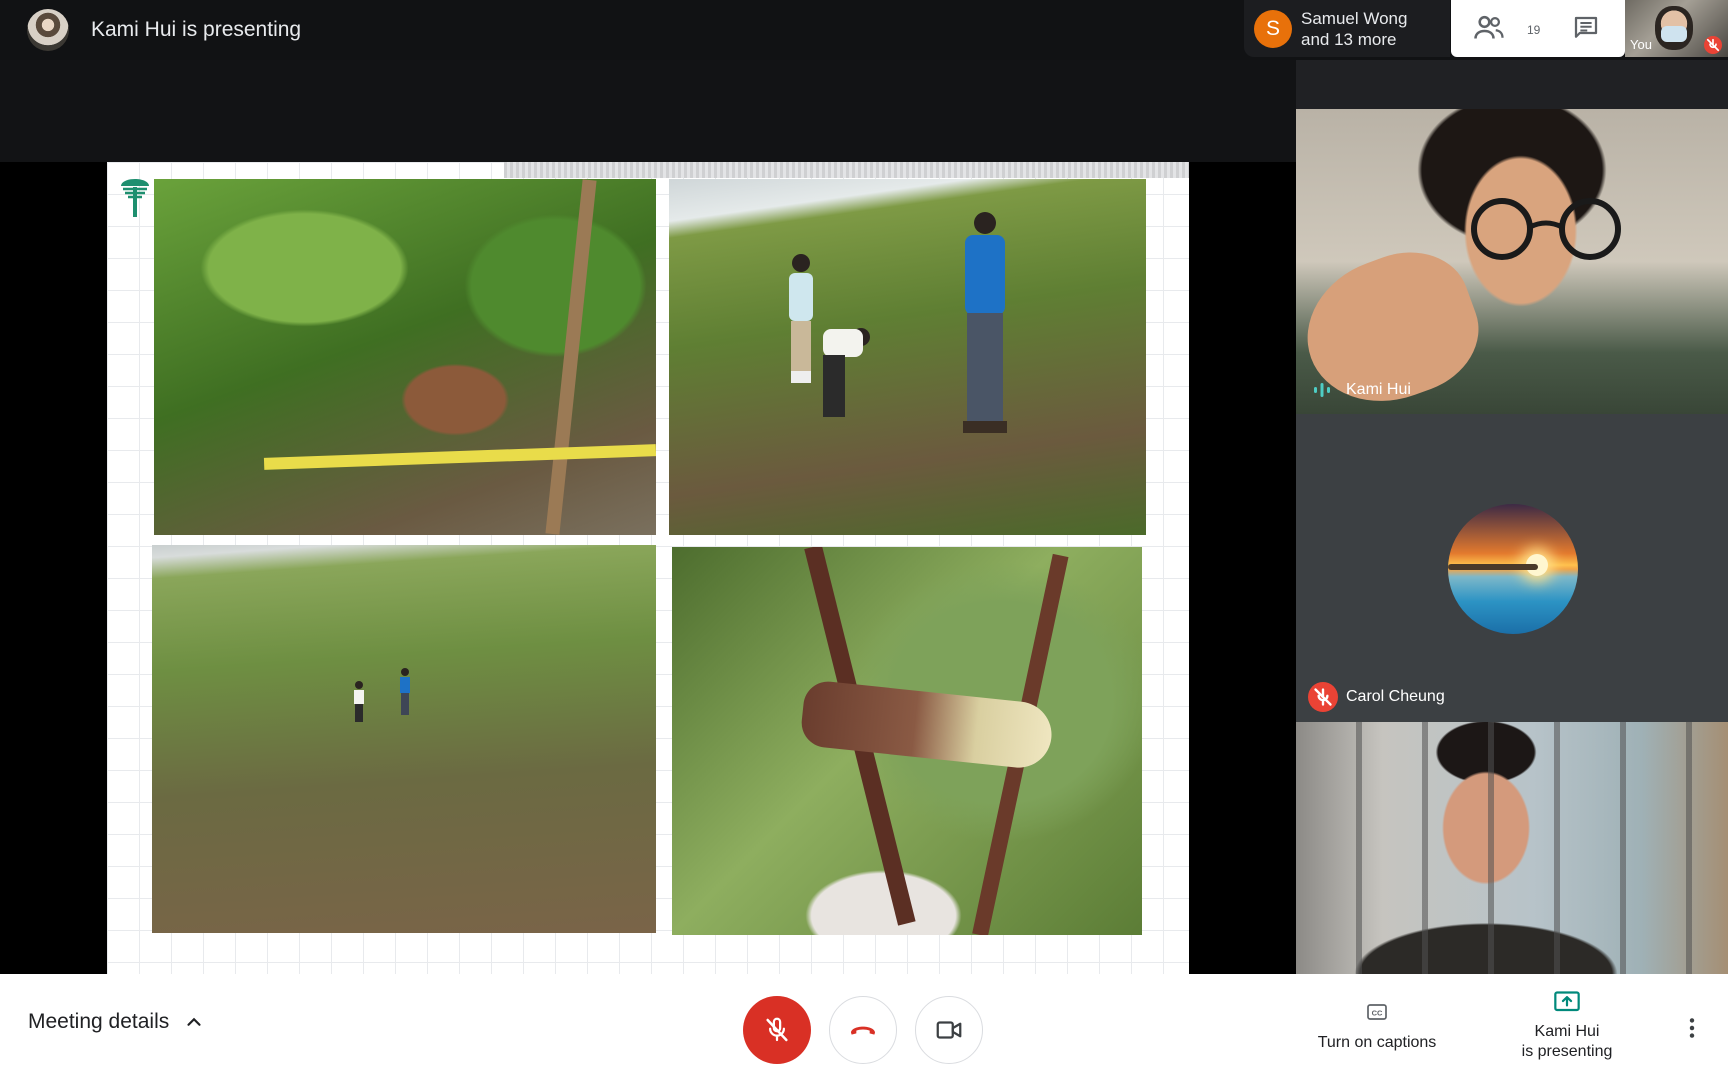  I want to click on slide-photo-cocoon-twig, so click(907, 741).